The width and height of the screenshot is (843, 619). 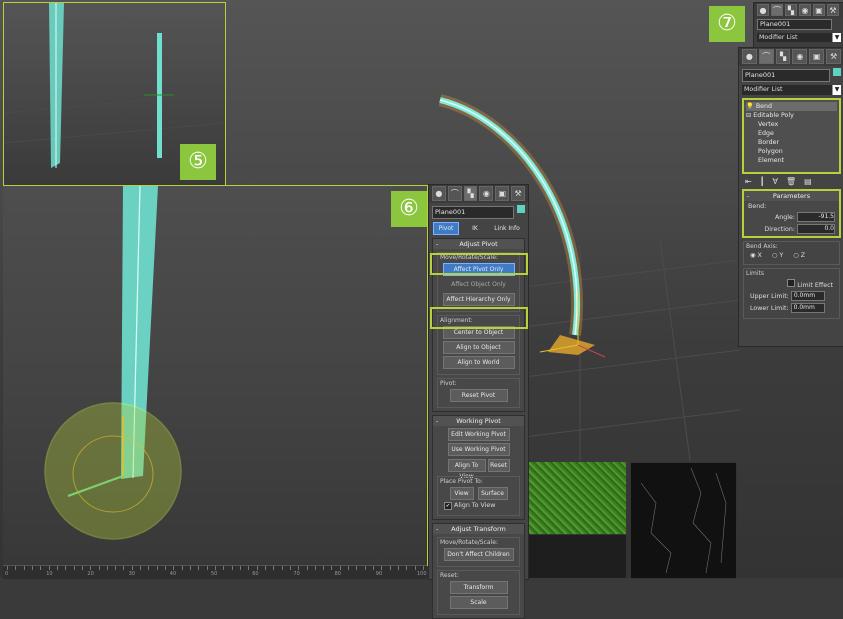 What do you see at coordinates (819, 10) in the screenshot?
I see `small-display-icon: ▣` at bounding box center [819, 10].